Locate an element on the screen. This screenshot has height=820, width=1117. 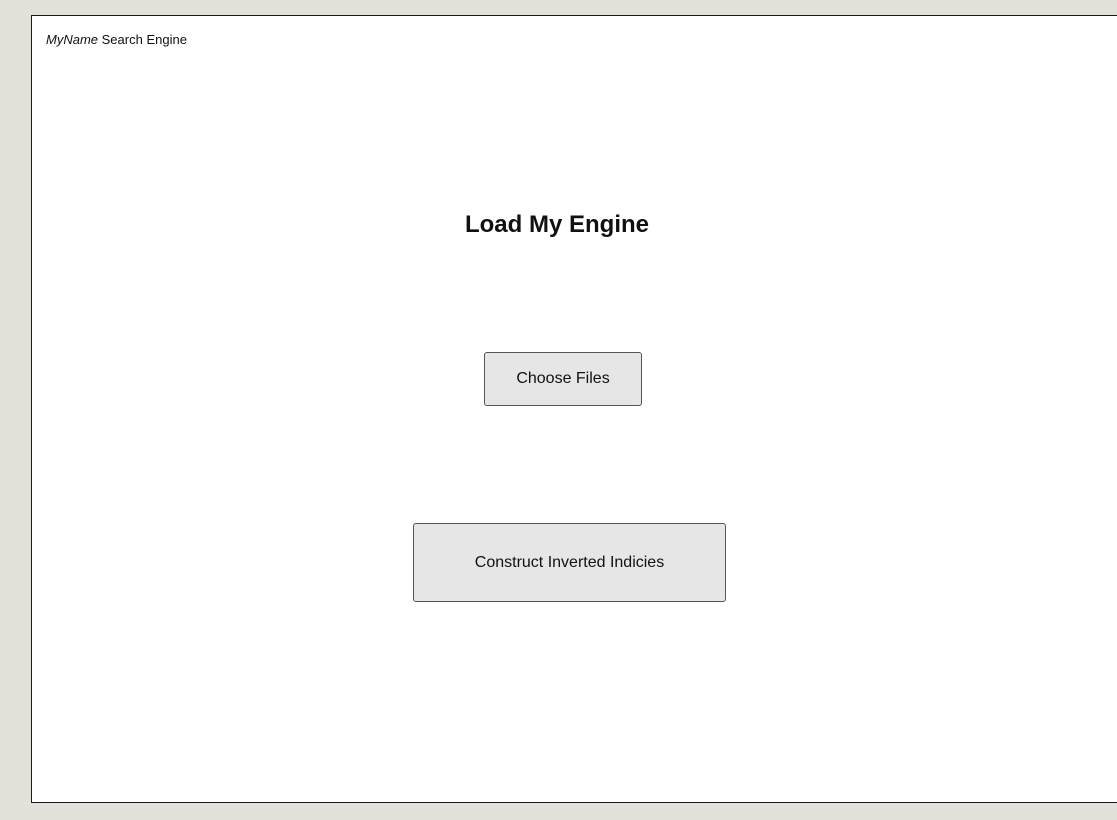
construct-inverted-indices-button: Construct Inverted Indicies is located at coordinates (569, 562).